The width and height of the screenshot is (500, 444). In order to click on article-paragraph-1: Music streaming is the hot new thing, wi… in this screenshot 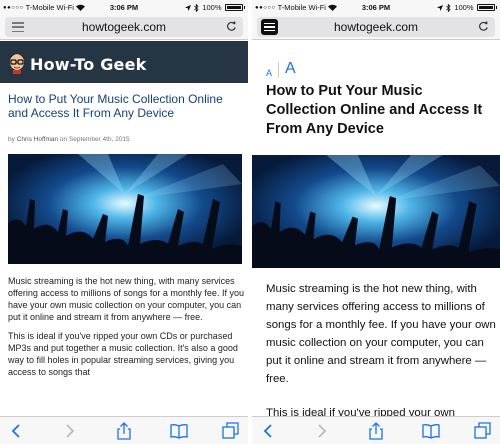, I will do `click(126, 299)`.